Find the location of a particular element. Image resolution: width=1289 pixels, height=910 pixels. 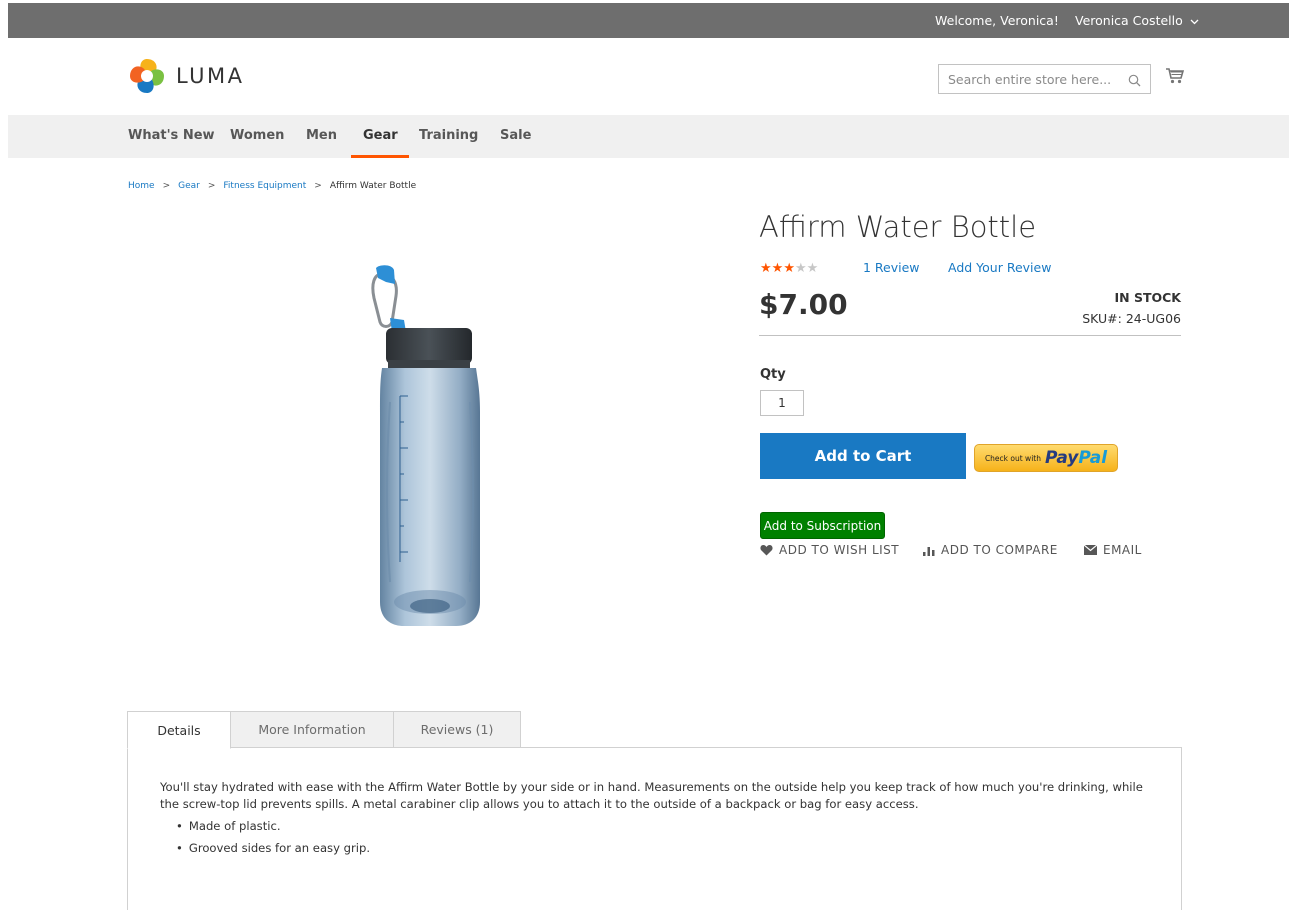

nav-item-men: Men is located at coordinates (321, 135).